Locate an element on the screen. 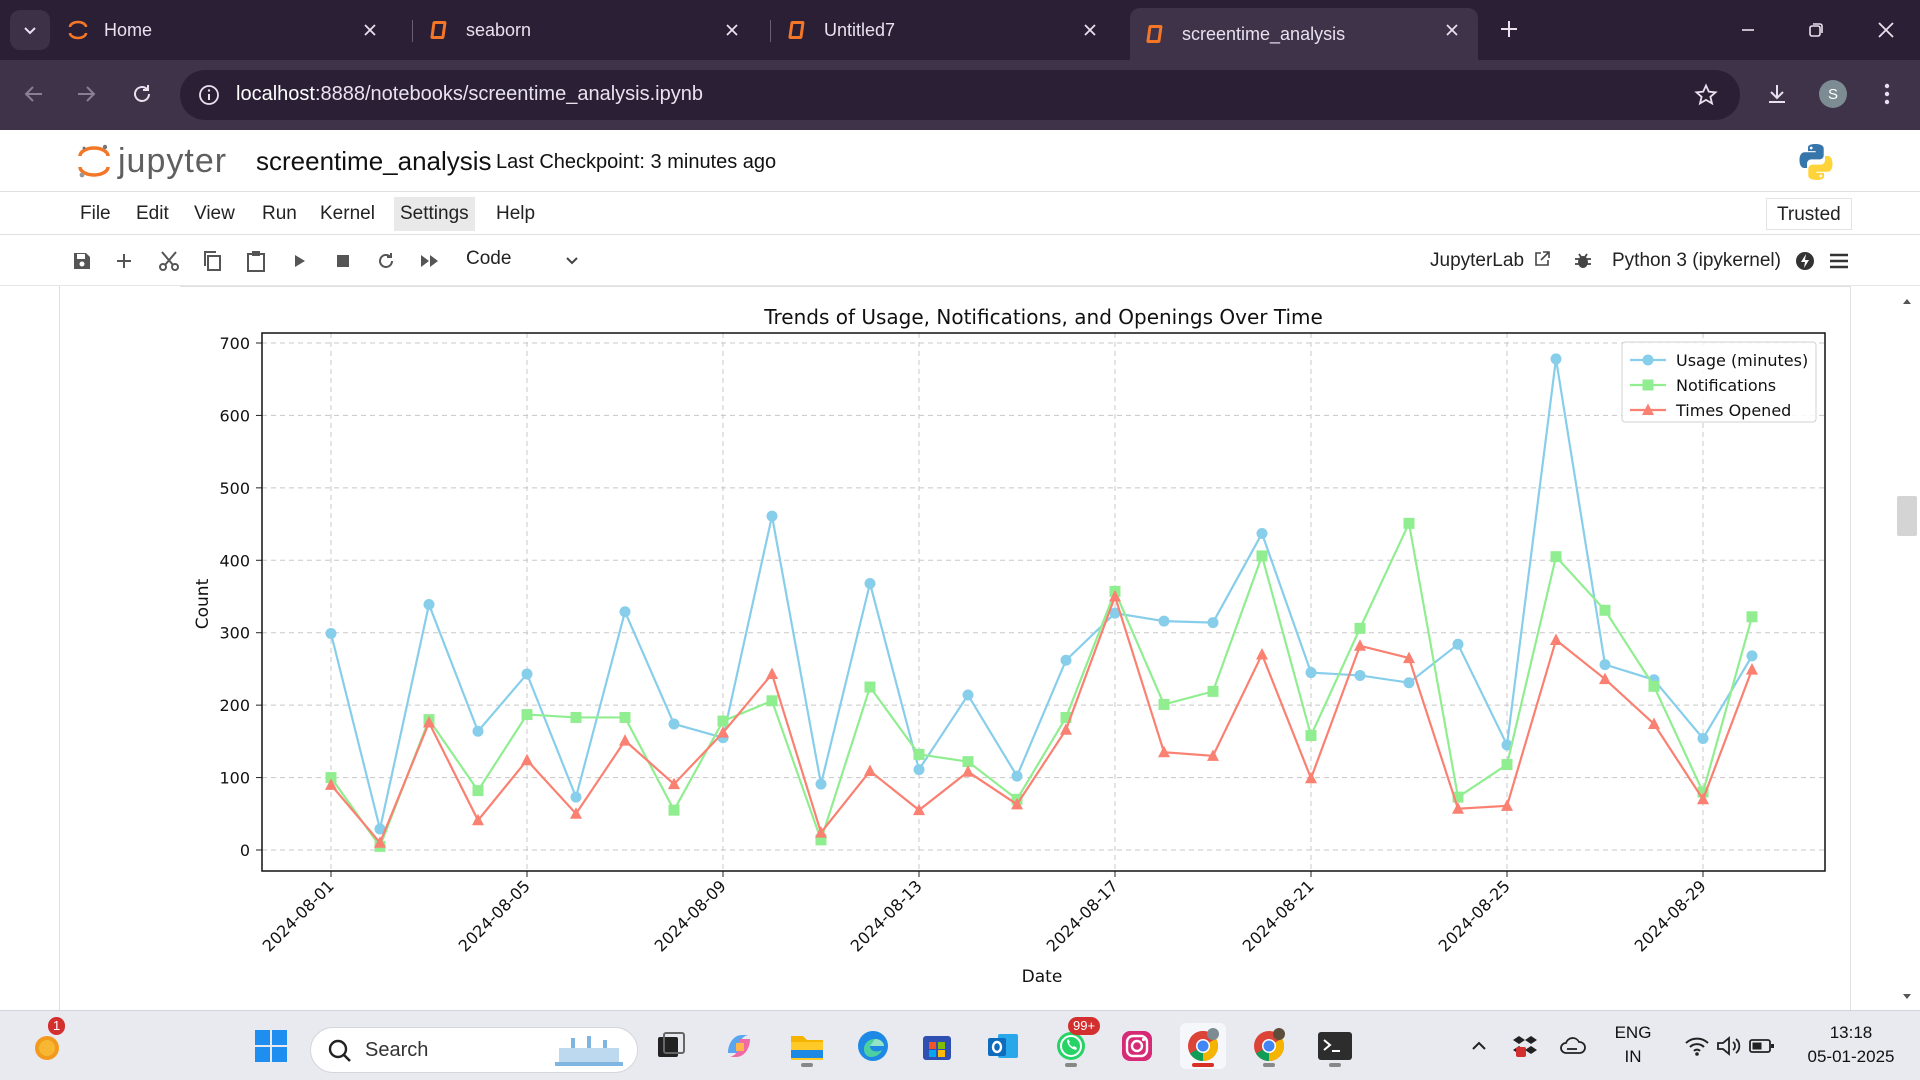 This screenshot has width=1920, height=1080. y-tick-label: 200 is located at coordinates (234, 705).